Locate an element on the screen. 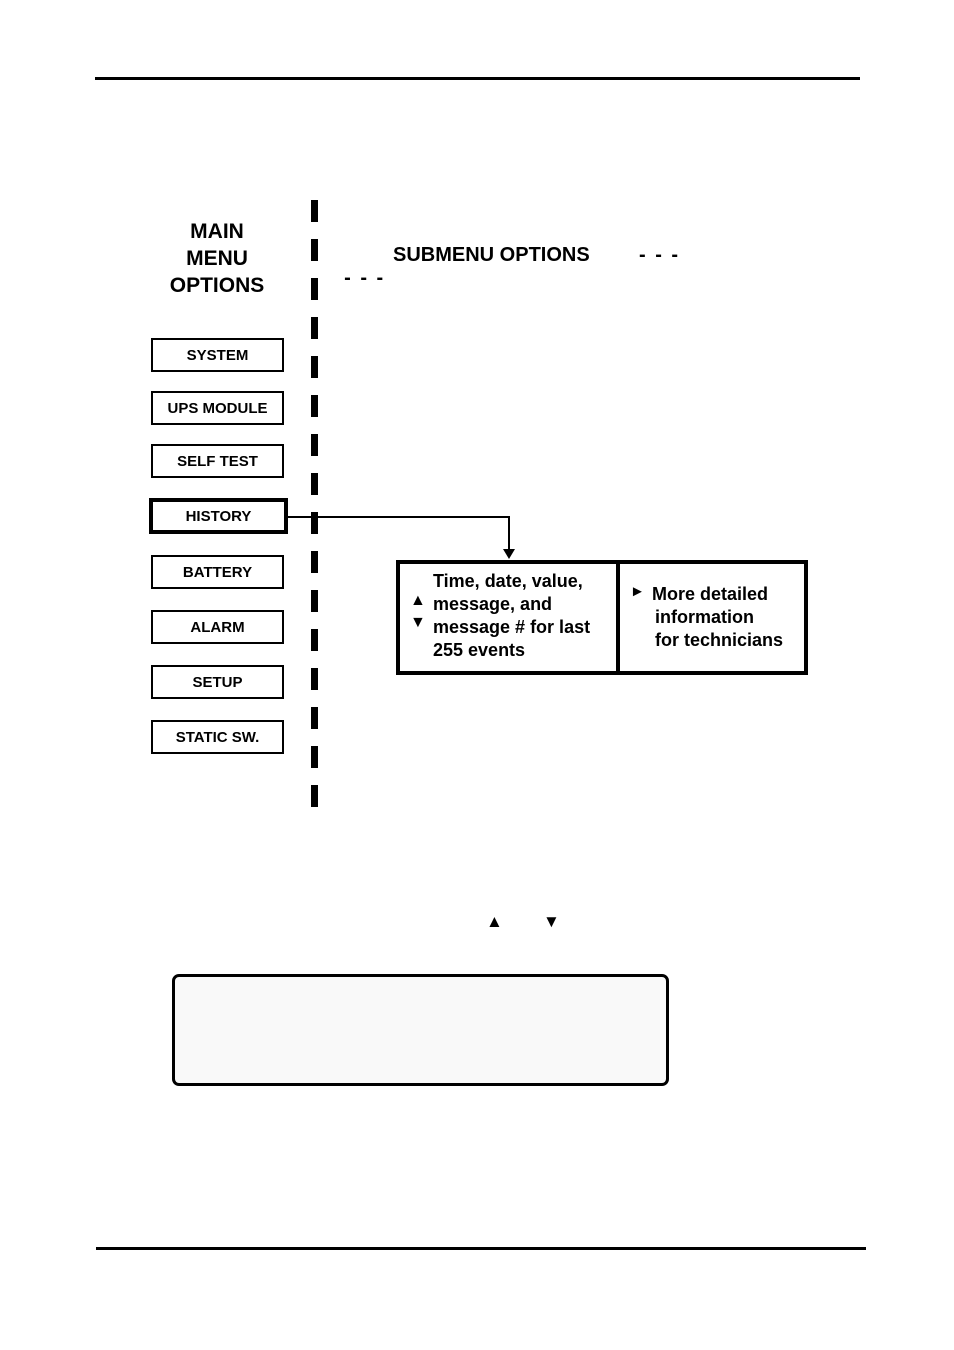 Image resolution: width=954 pixels, height=1350 pixels. technician-details-line: More detailed is located at coordinates (710, 594).